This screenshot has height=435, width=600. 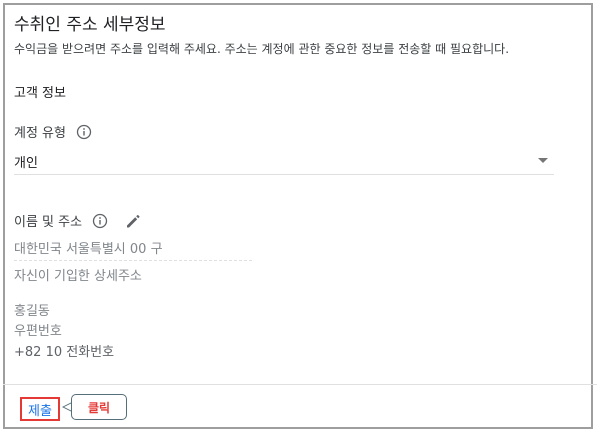 What do you see at coordinates (300, 384) in the screenshot?
I see `footer-divider` at bounding box center [300, 384].